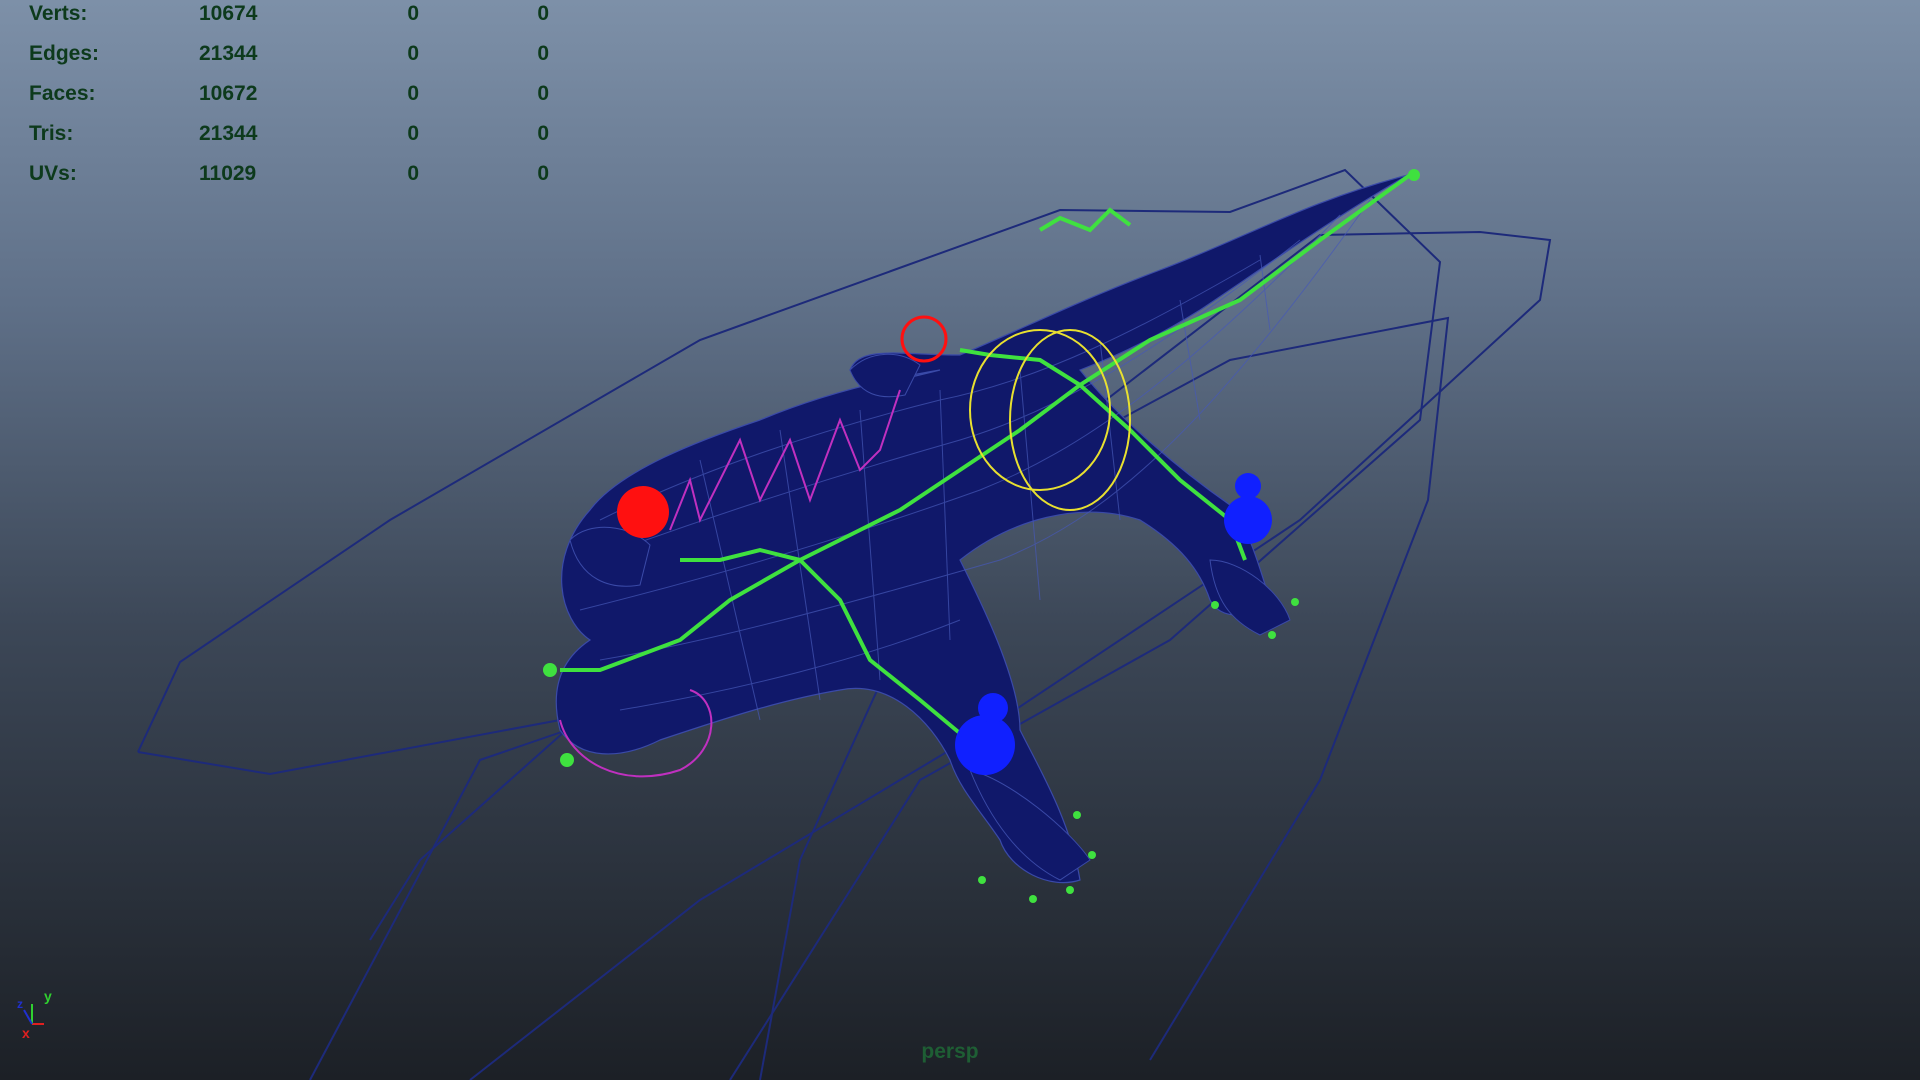 The height and width of the screenshot is (1080, 1920). I want to click on hud-row-faces: Faces: 10672 0 0, so click(289, 95).